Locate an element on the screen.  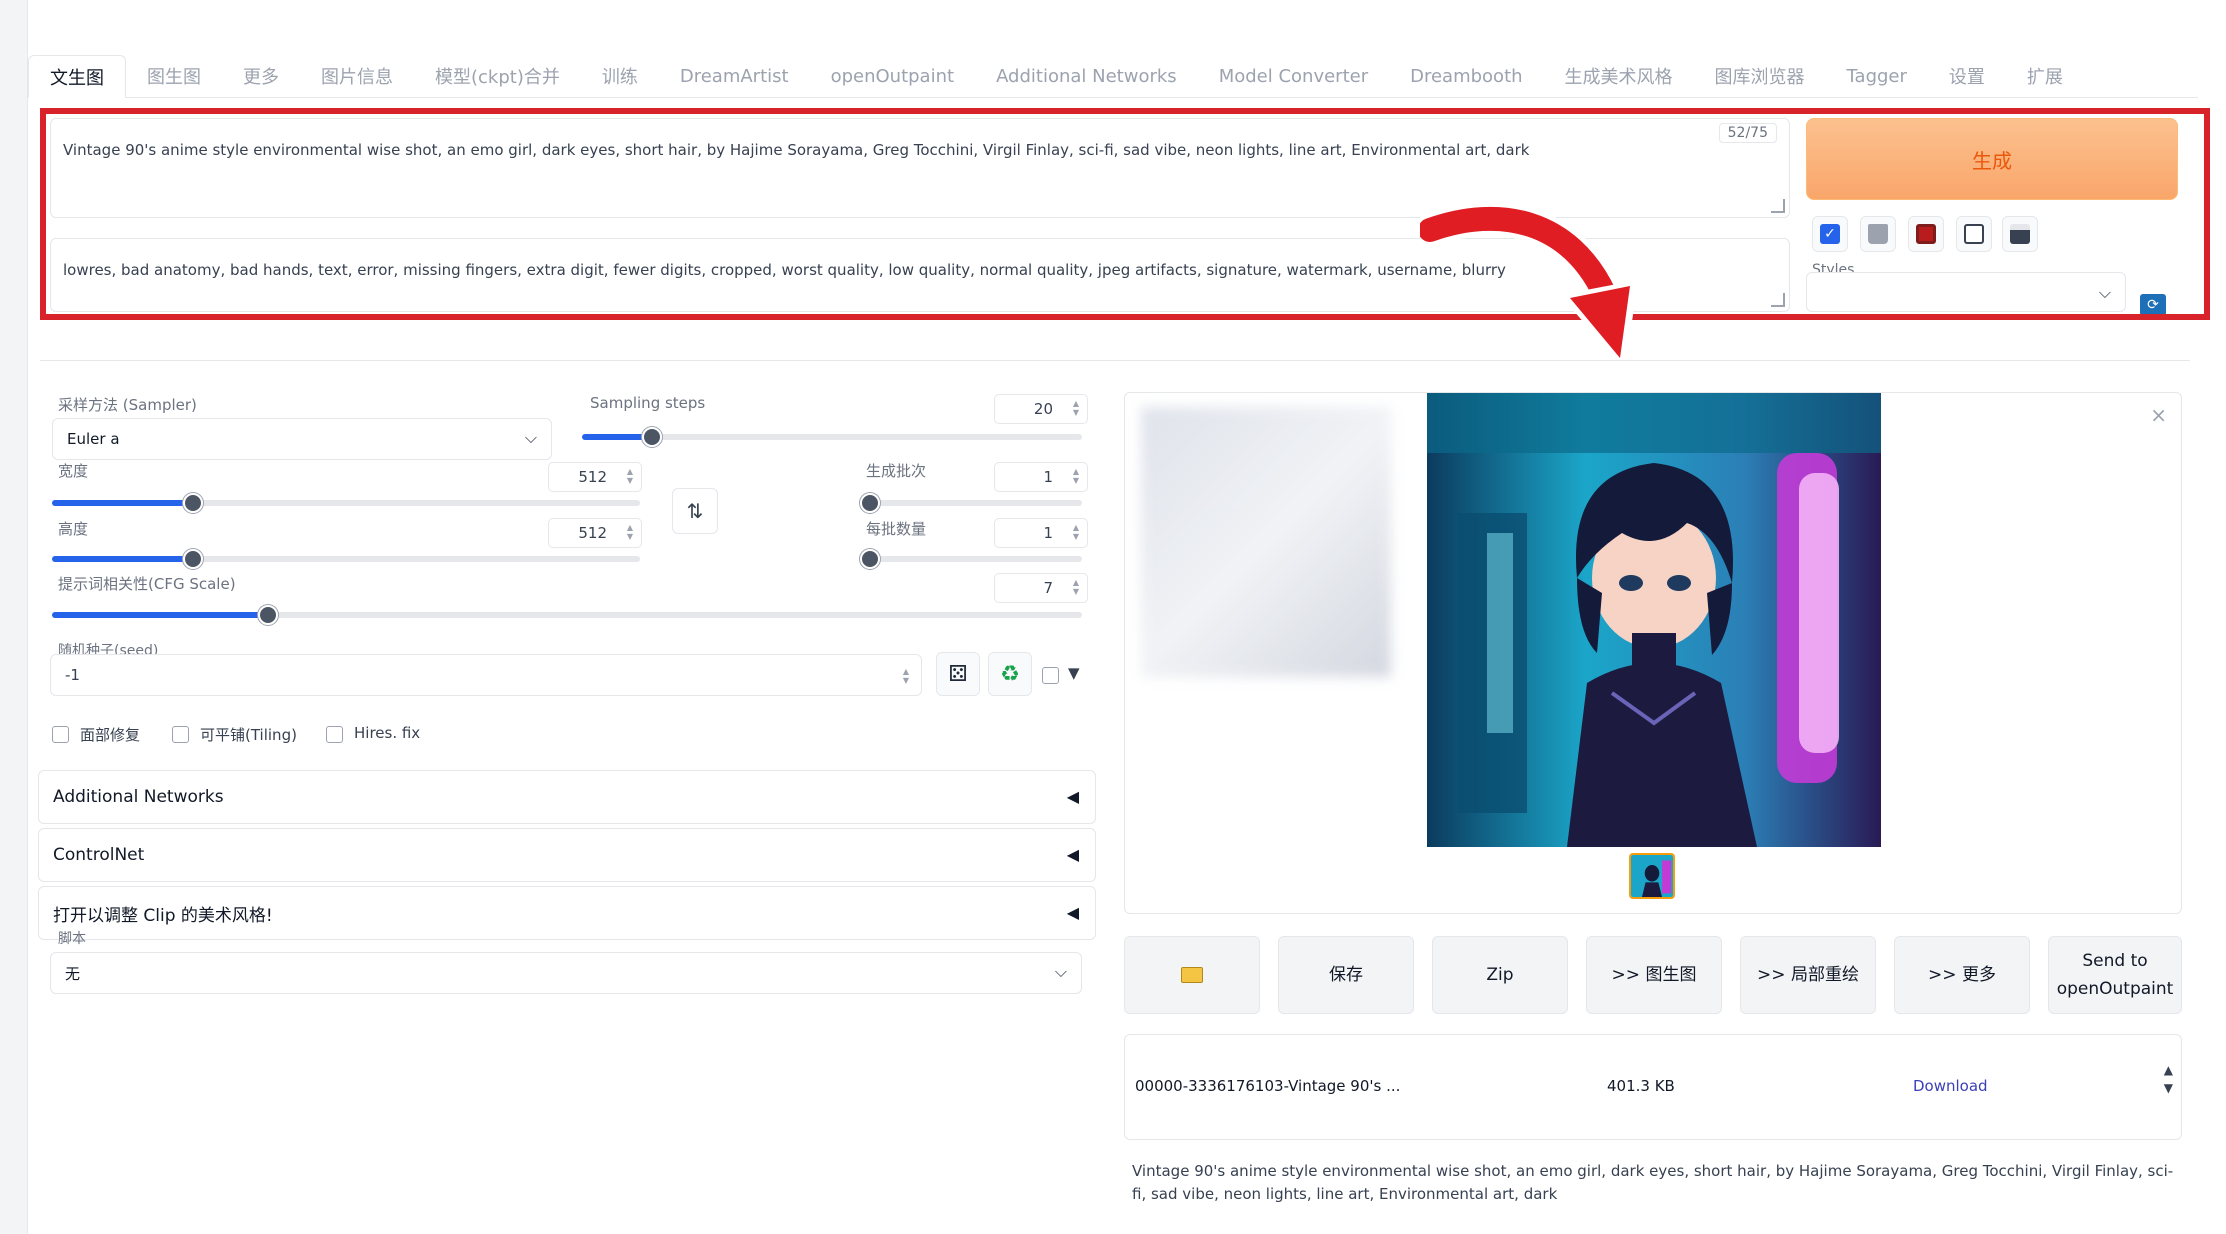
send-to-openoutpaint-button: Send to openOutpaint is located at coordinates (2115, 975).